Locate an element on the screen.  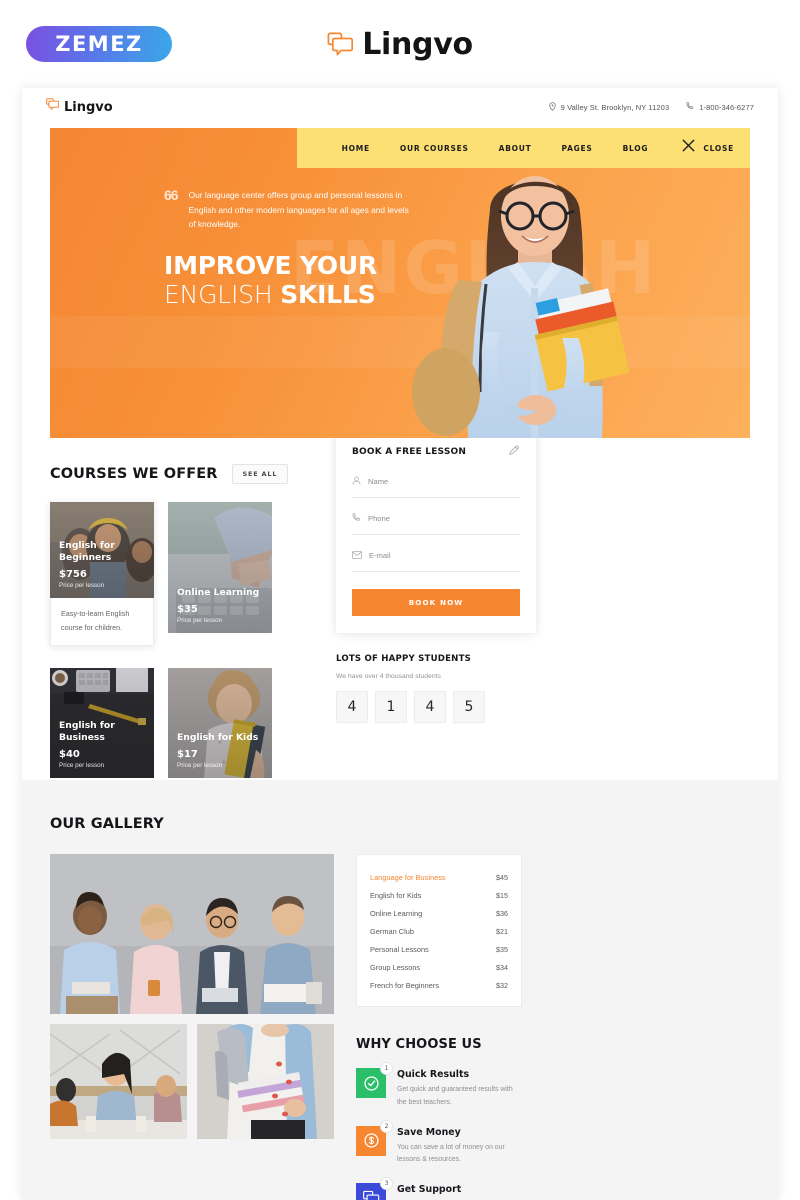
close-x-icon is located at coordinates (688, 148).